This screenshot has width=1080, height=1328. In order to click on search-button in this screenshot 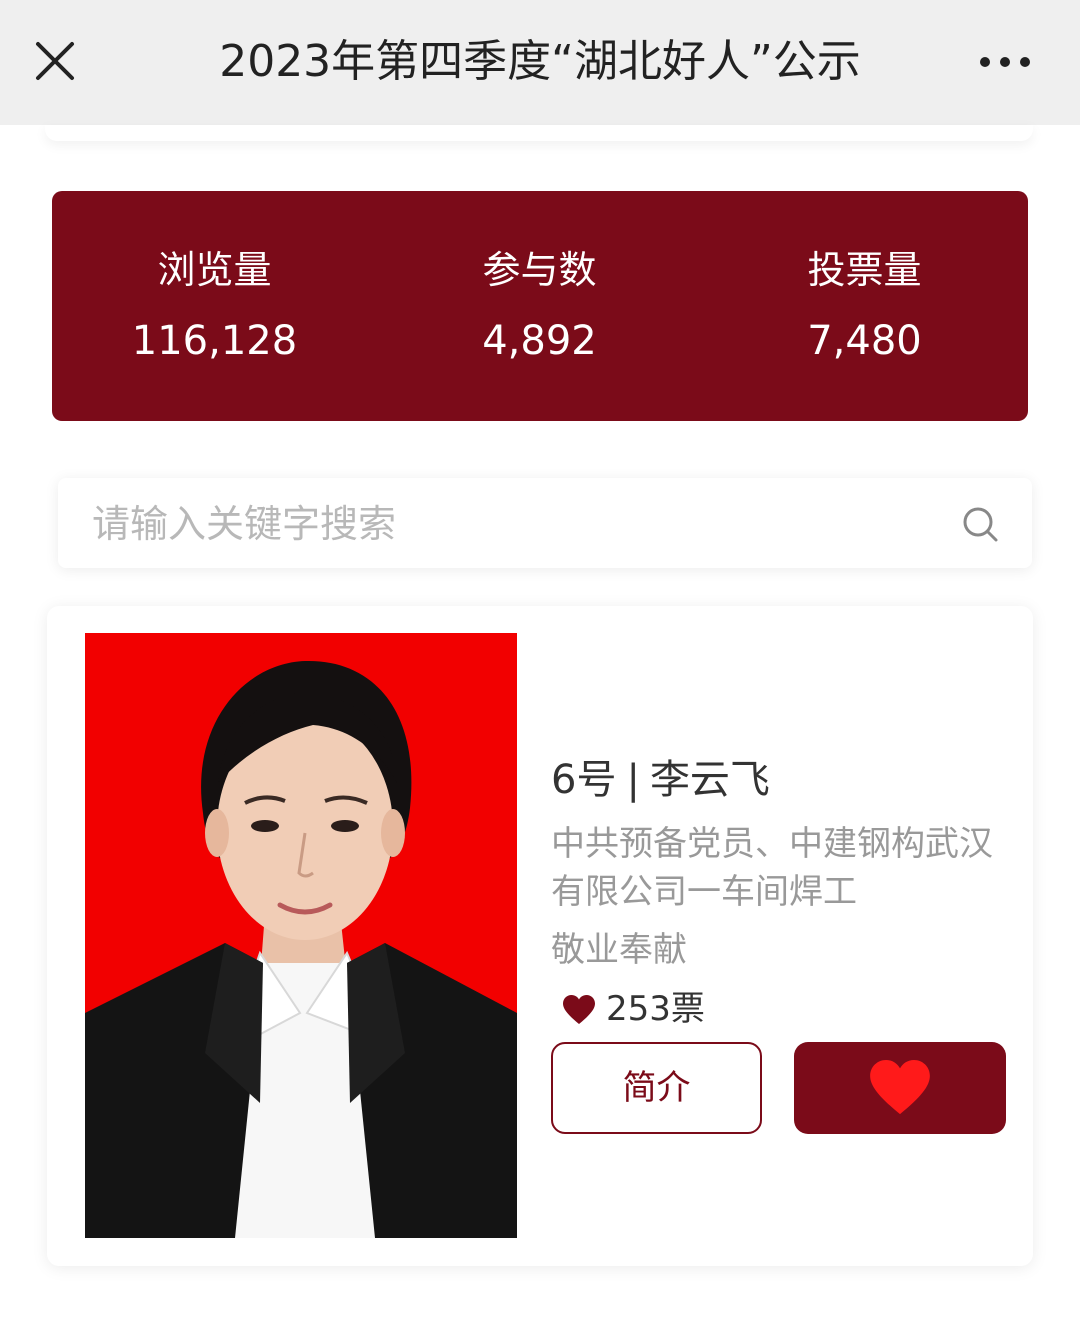, I will do `click(980, 524)`.